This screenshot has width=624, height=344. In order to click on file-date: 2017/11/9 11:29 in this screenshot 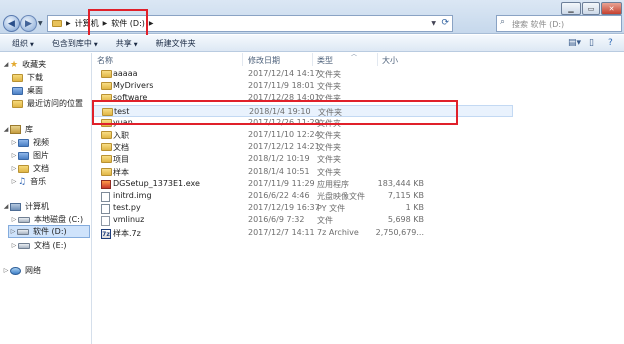, I will do `click(281, 183)`.